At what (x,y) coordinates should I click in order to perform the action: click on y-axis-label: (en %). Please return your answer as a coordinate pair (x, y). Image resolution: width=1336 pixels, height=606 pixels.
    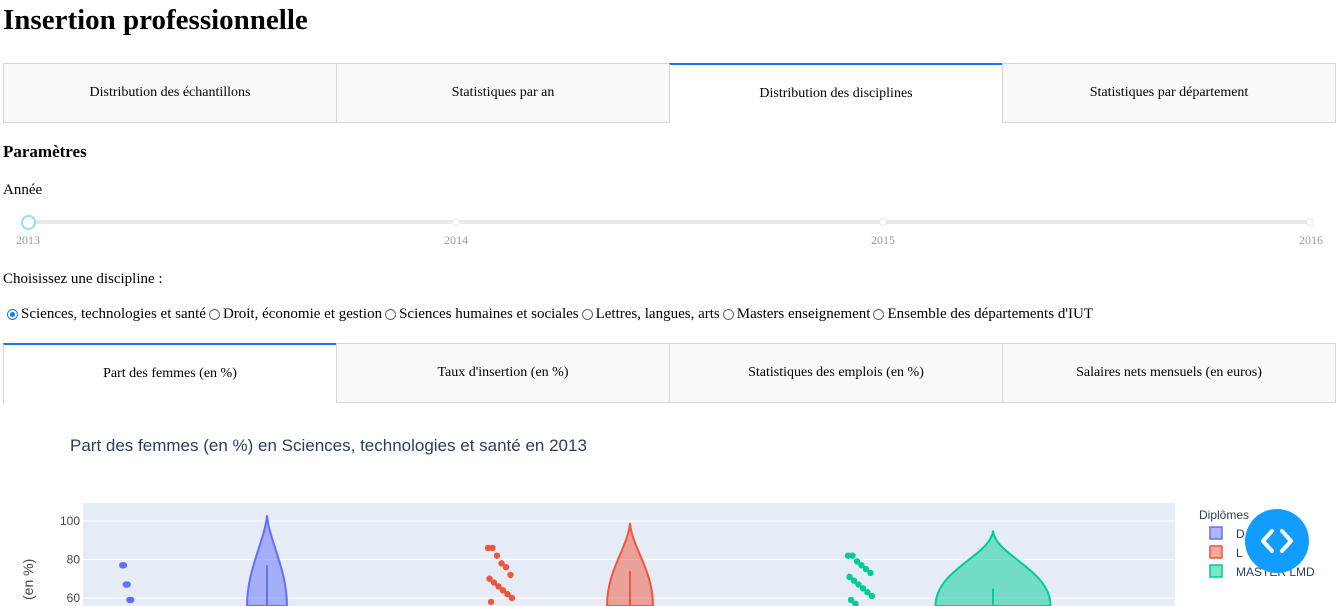
    Looking at the image, I should click on (28, 579).